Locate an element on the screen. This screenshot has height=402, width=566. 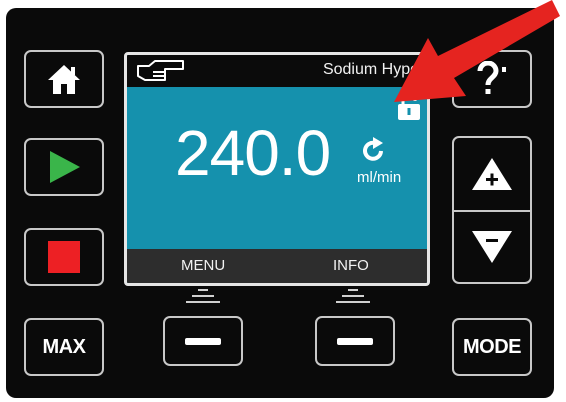
max-label: MAX is located at coordinates (64, 346).